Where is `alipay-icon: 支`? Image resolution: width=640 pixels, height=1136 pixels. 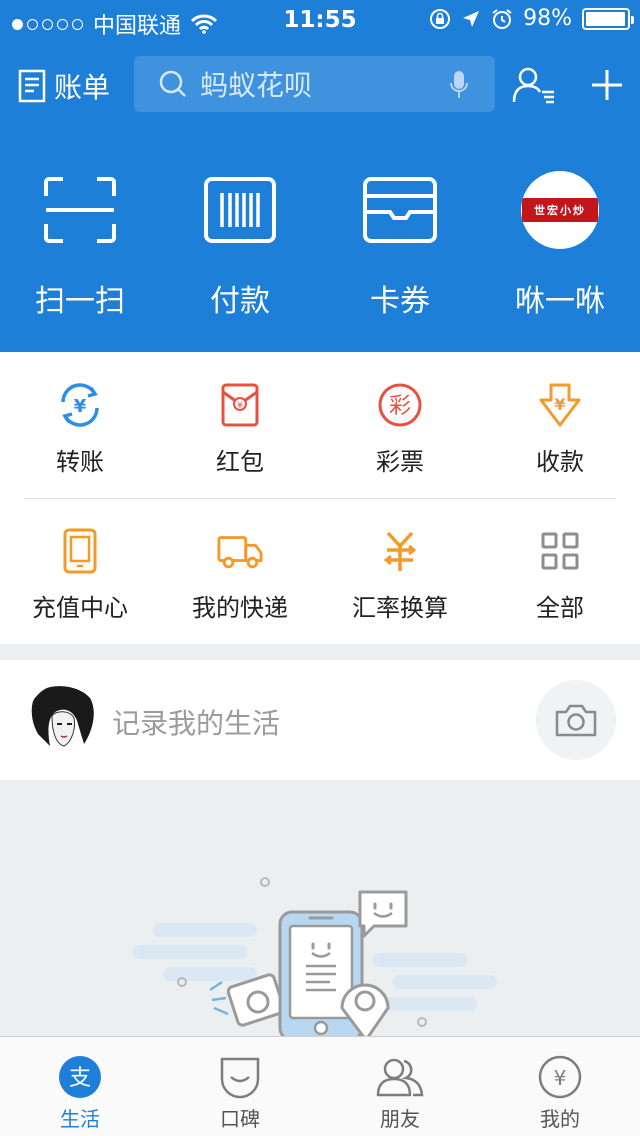 alipay-icon: 支 is located at coordinates (80, 1077).